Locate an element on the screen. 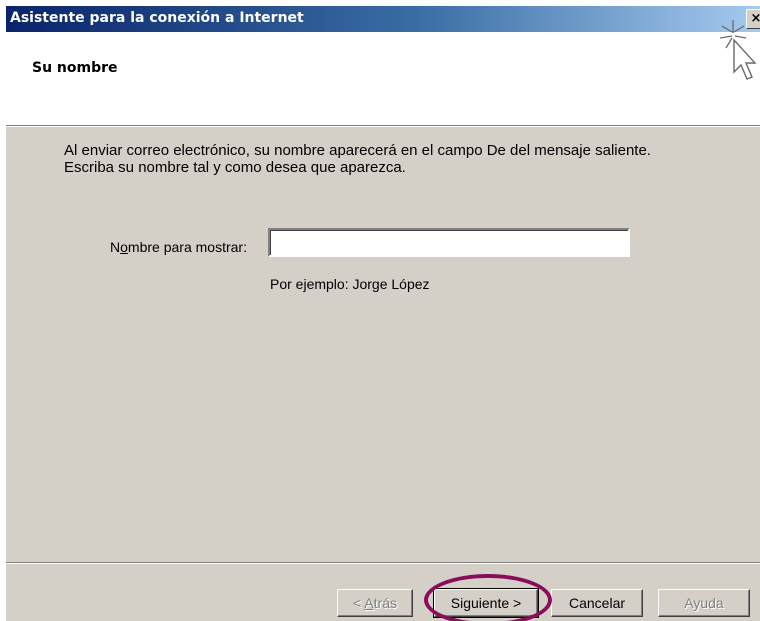 The height and width of the screenshot is (621, 760). display-name-label: Nombre para mostrar: is located at coordinates (178, 247).